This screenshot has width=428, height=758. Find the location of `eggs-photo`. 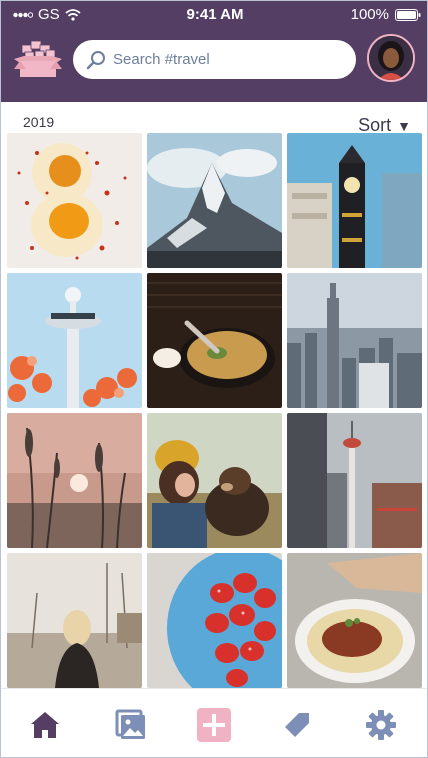

eggs-photo is located at coordinates (74, 200).